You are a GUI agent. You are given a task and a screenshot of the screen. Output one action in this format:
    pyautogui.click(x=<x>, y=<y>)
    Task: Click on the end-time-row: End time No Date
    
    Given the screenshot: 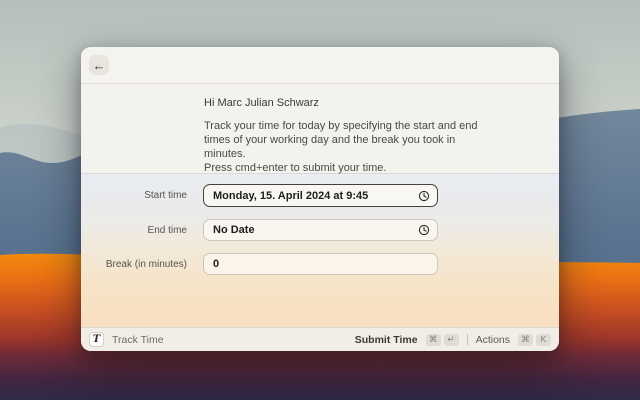 What is the action you would take?
    pyautogui.click(x=320, y=230)
    